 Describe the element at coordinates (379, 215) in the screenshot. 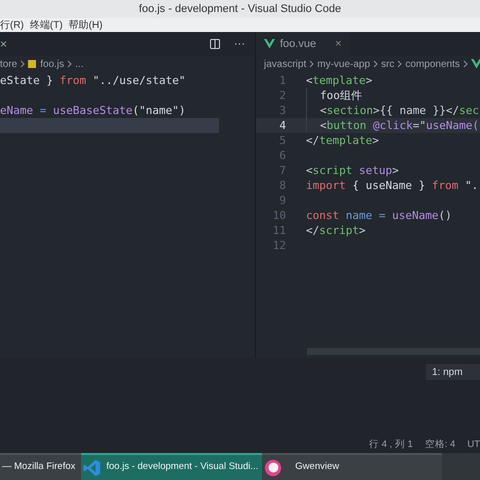

I see `code-line: const name = useName()` at that location.